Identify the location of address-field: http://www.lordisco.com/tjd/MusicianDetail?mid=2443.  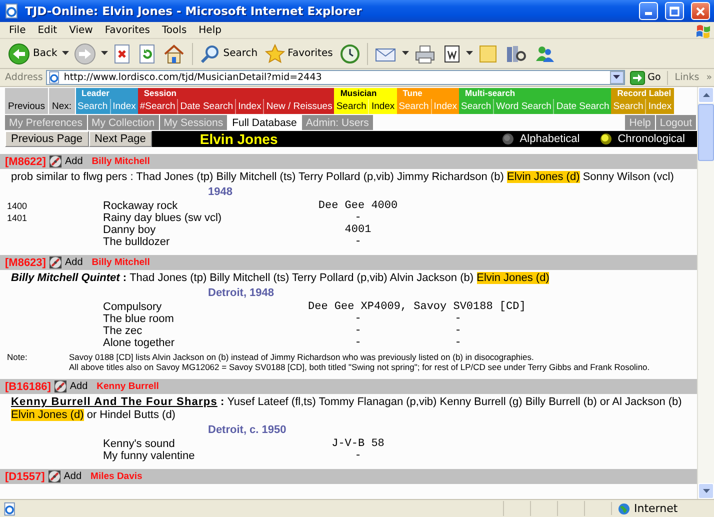
(335, 77).